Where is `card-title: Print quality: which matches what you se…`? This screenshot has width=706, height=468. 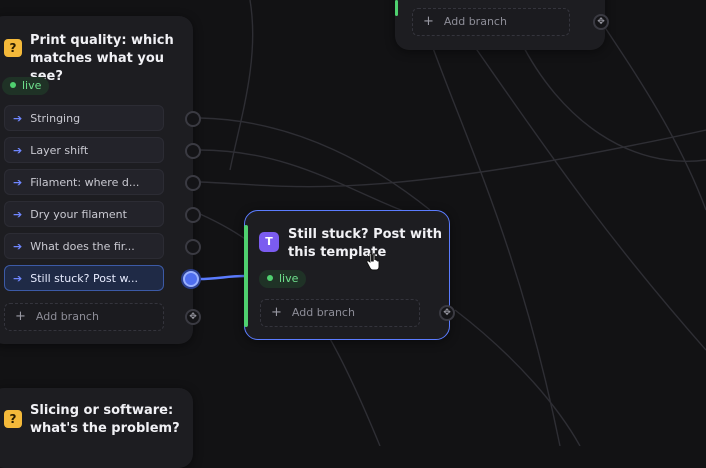 card-title: Print quality: which matches what you se… is located at coordinates (102, 58).